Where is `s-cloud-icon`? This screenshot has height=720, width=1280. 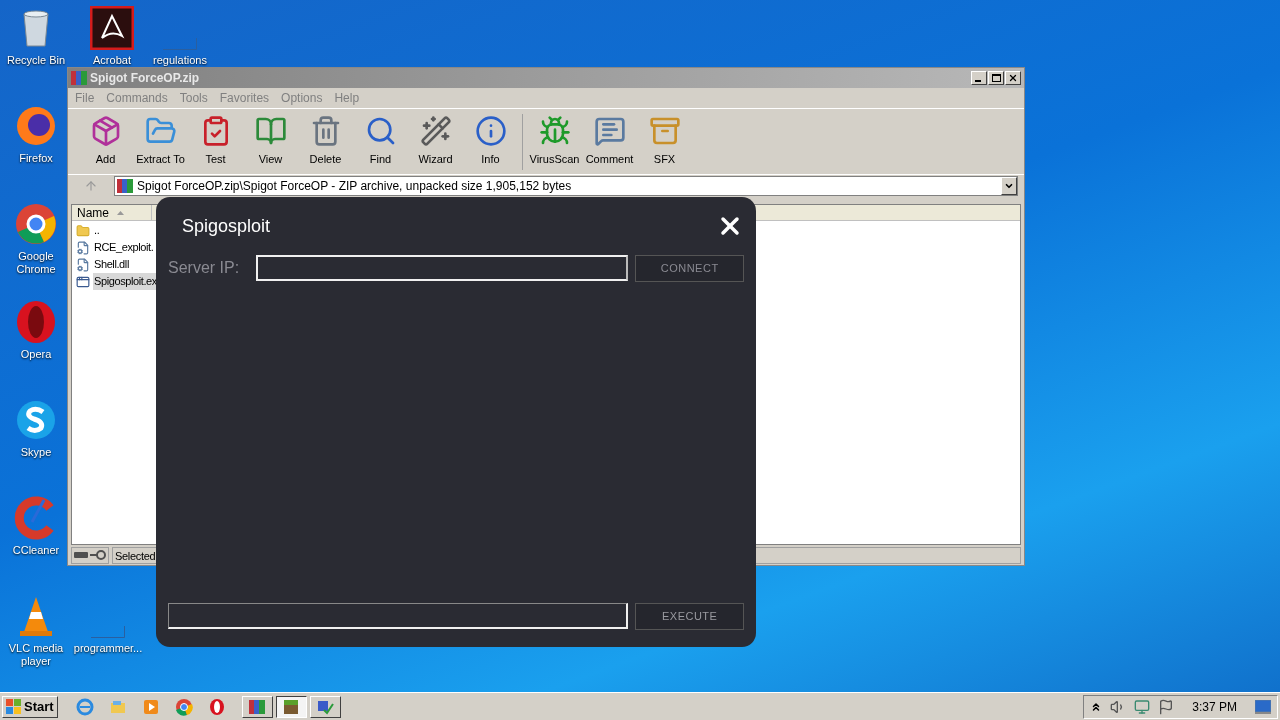 s-cloud-icon is located at coordinates (36, 420).